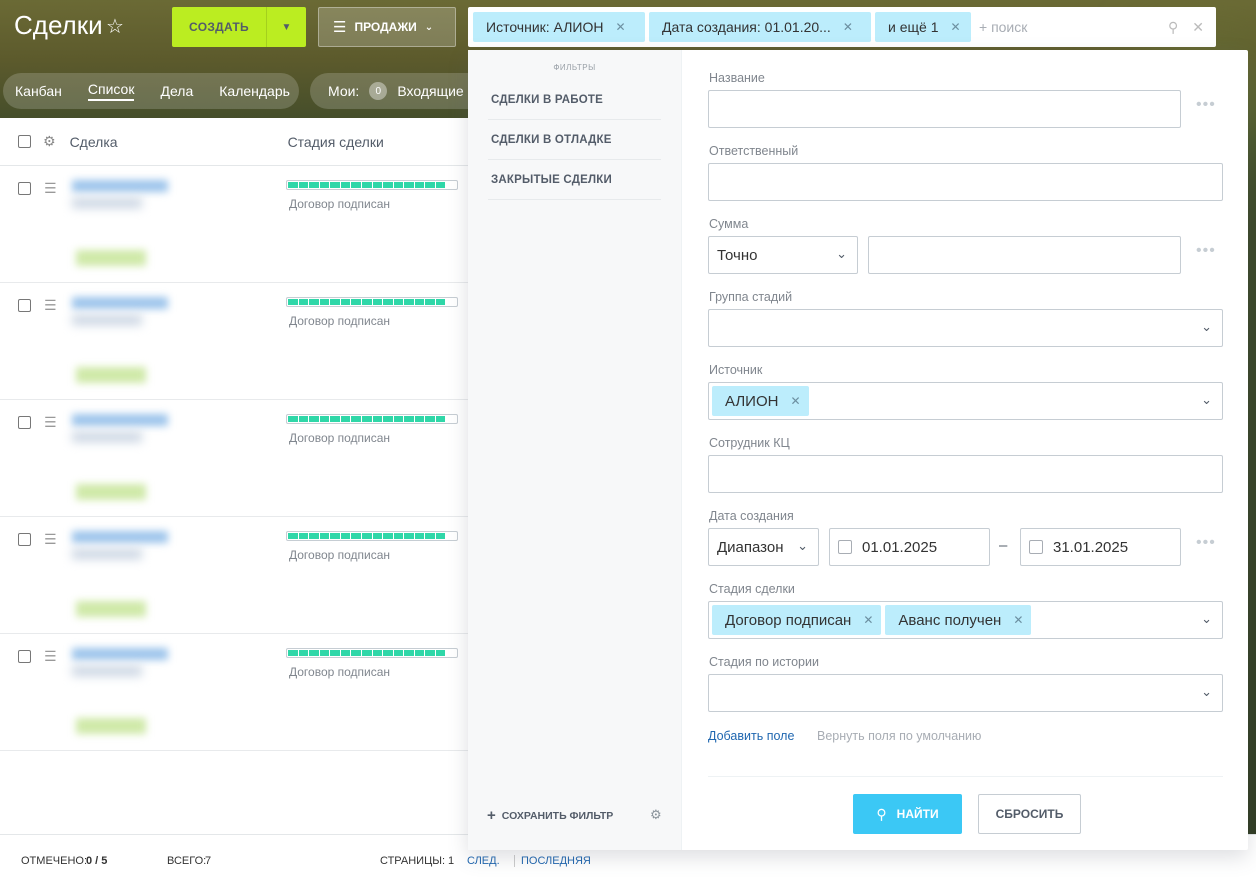 The image size is (1256, 890). Describe the element at coordinates (764, 662) in the screenshot. I see `stage-history-label: Стадия по истории` at that location.